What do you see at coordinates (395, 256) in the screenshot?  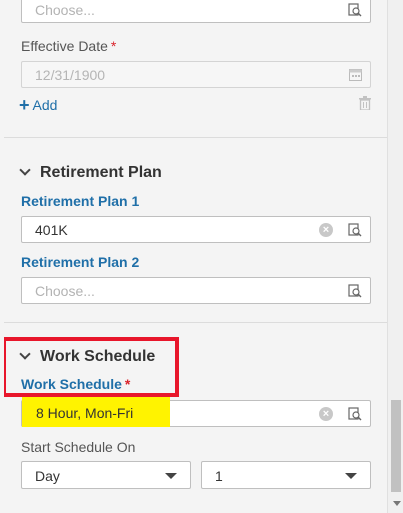 I see `scrollbar` at bounding box center [395, 256].